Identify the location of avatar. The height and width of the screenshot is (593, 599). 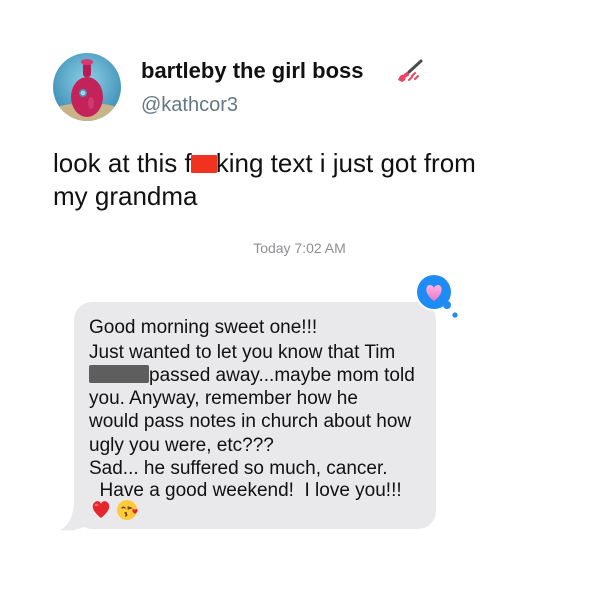
(87, 87).